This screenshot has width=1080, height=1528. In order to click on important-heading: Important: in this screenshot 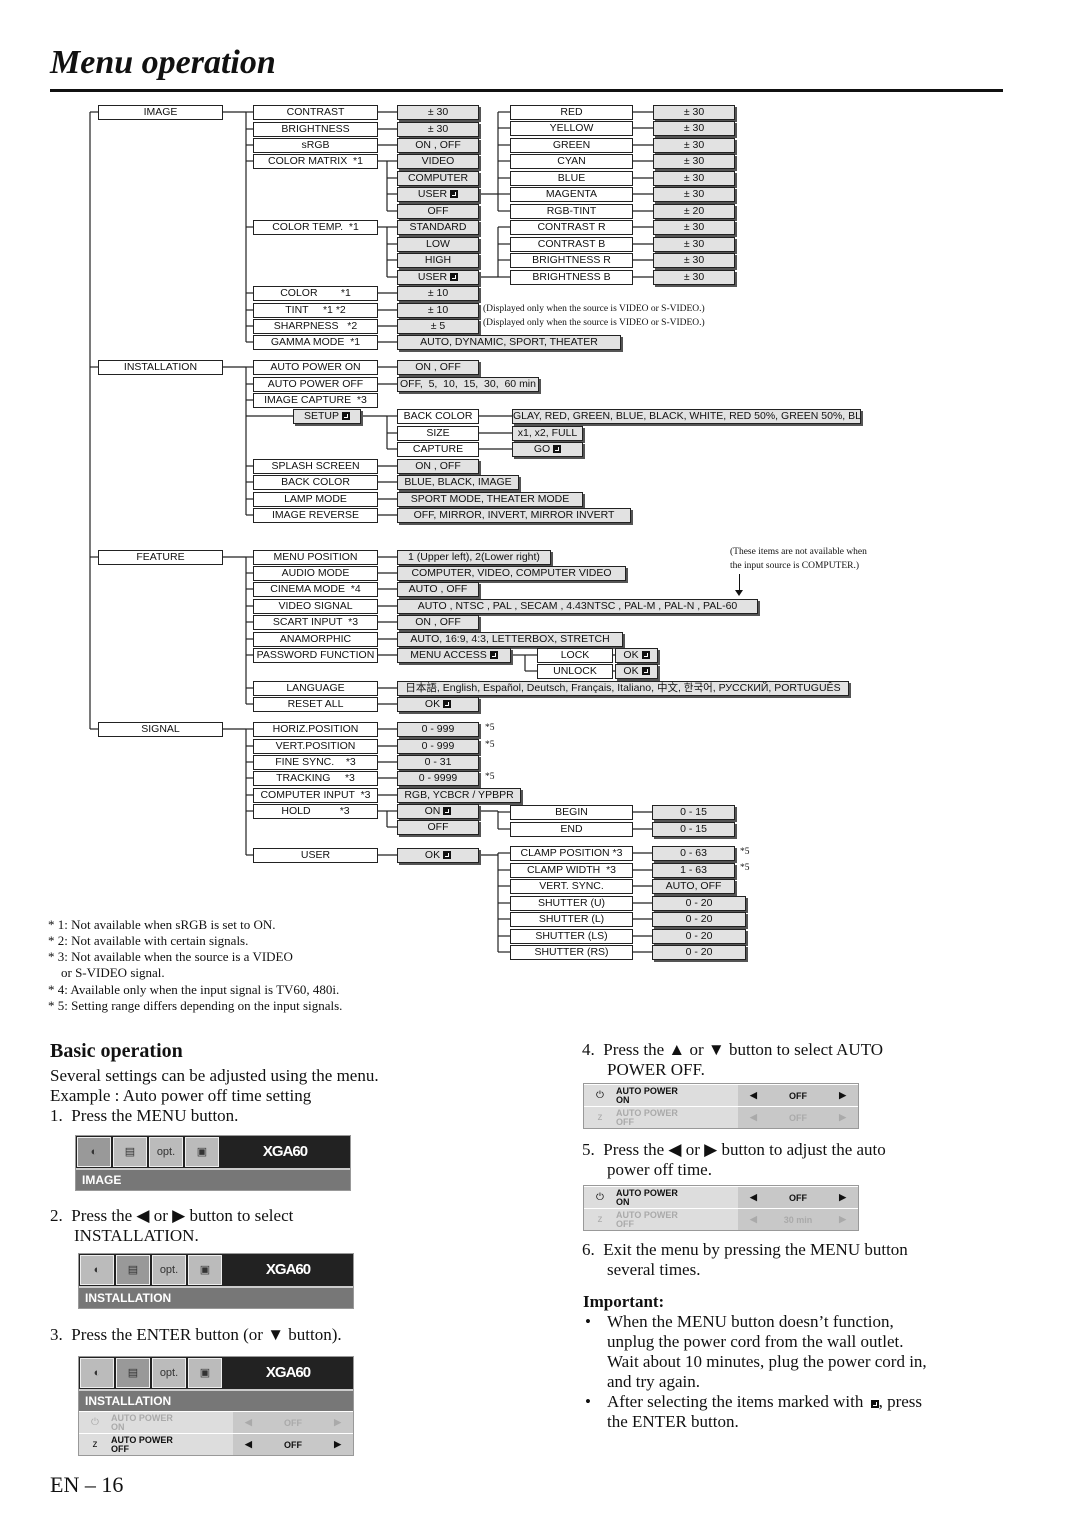, I will do `click(624, 1301)`.